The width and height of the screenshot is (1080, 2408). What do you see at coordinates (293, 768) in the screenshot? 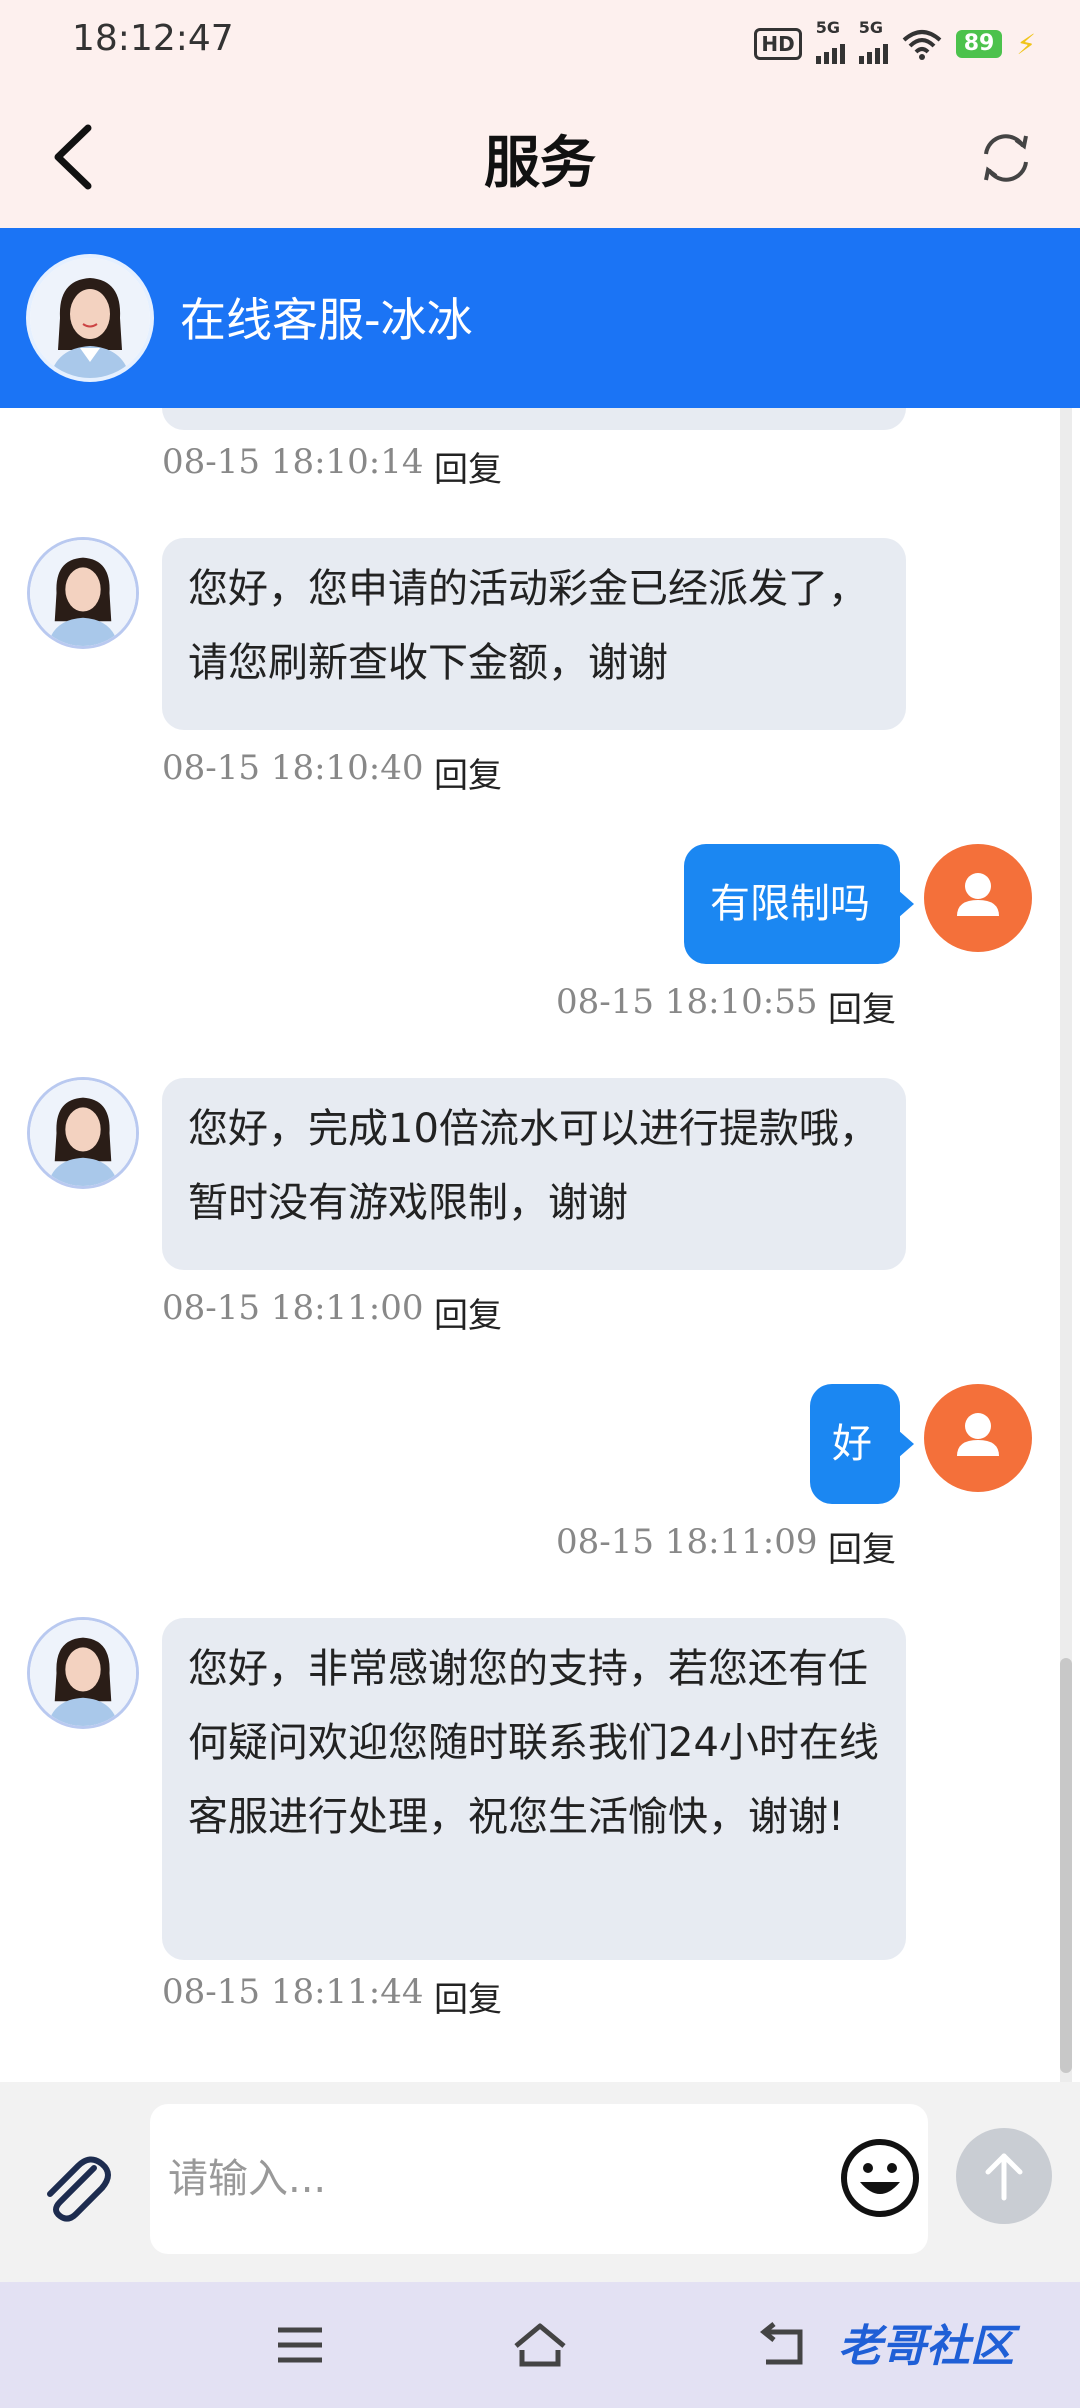
I see `message-time: 08-15 18:10:40` at bounding box center [293, 768].